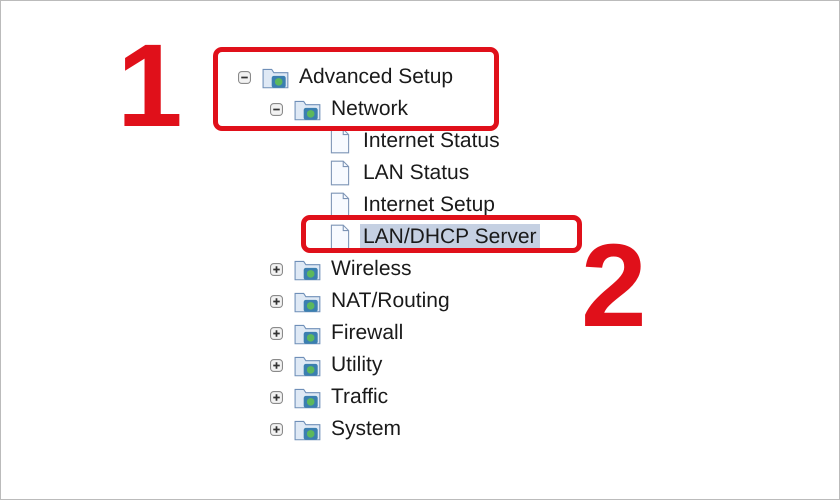  Describe the element at coordinates (357, 365) in the screenshot. I see `tree-item: Utility` at that location.